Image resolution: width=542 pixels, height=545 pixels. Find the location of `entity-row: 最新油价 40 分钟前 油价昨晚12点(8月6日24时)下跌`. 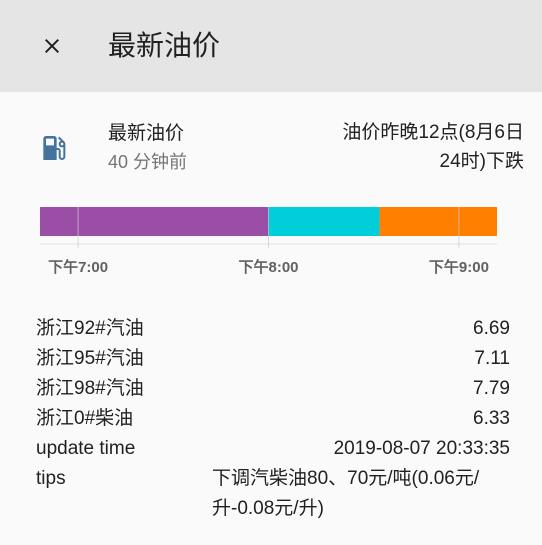

entity-row: 最新油价 40 分钟前 油价昨晚12点(8月6日24时)下跌 is located at coordinates (271, 147).